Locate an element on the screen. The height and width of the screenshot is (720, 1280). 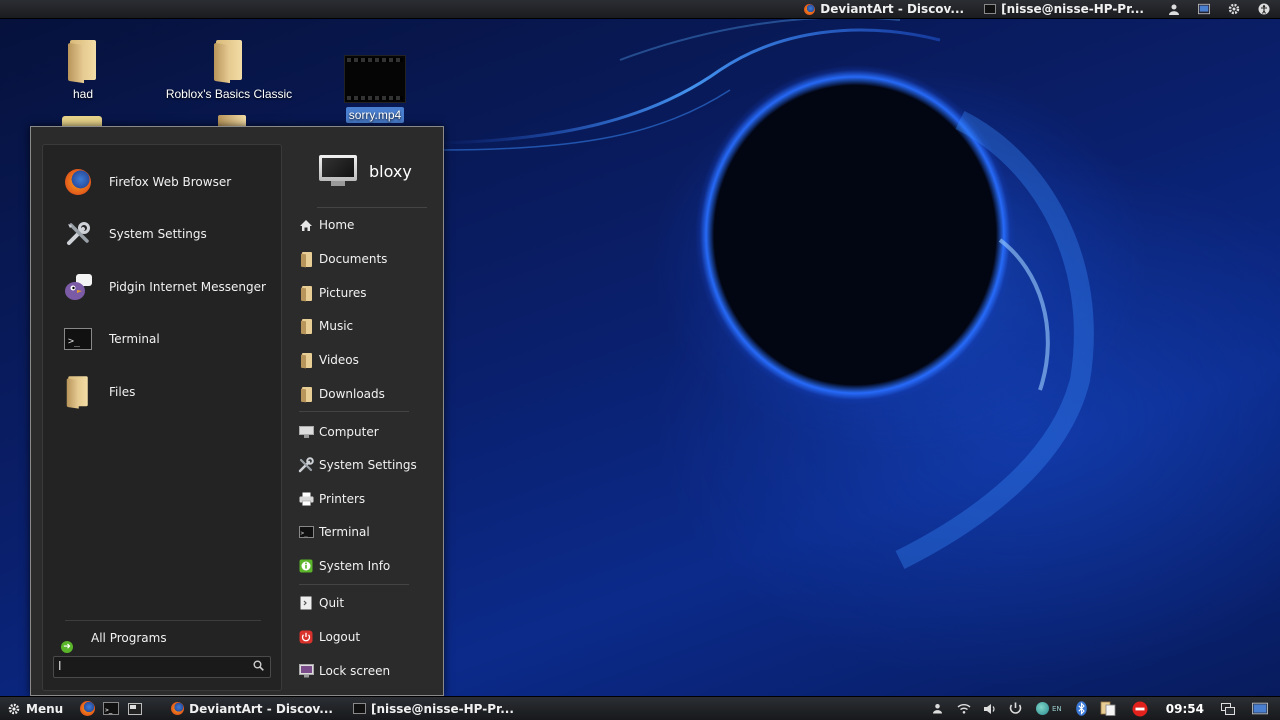
session-label: Logout is located at coordinates (340, 637).